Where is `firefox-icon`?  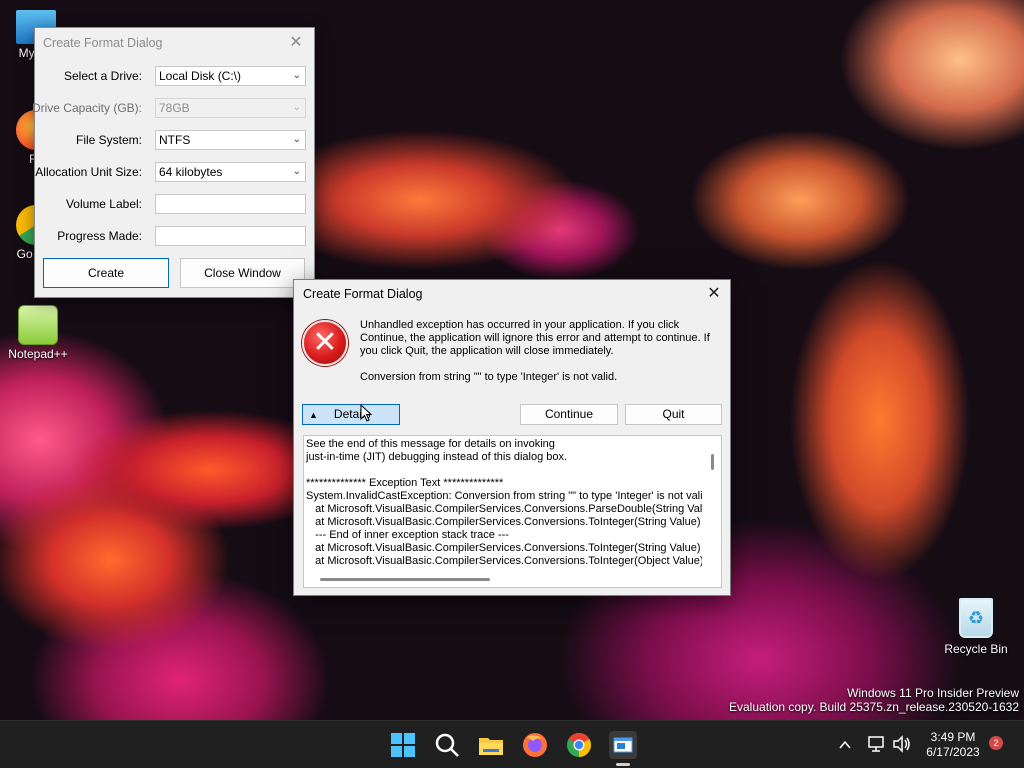 firefox-icon is located at coordinates (535, 745).